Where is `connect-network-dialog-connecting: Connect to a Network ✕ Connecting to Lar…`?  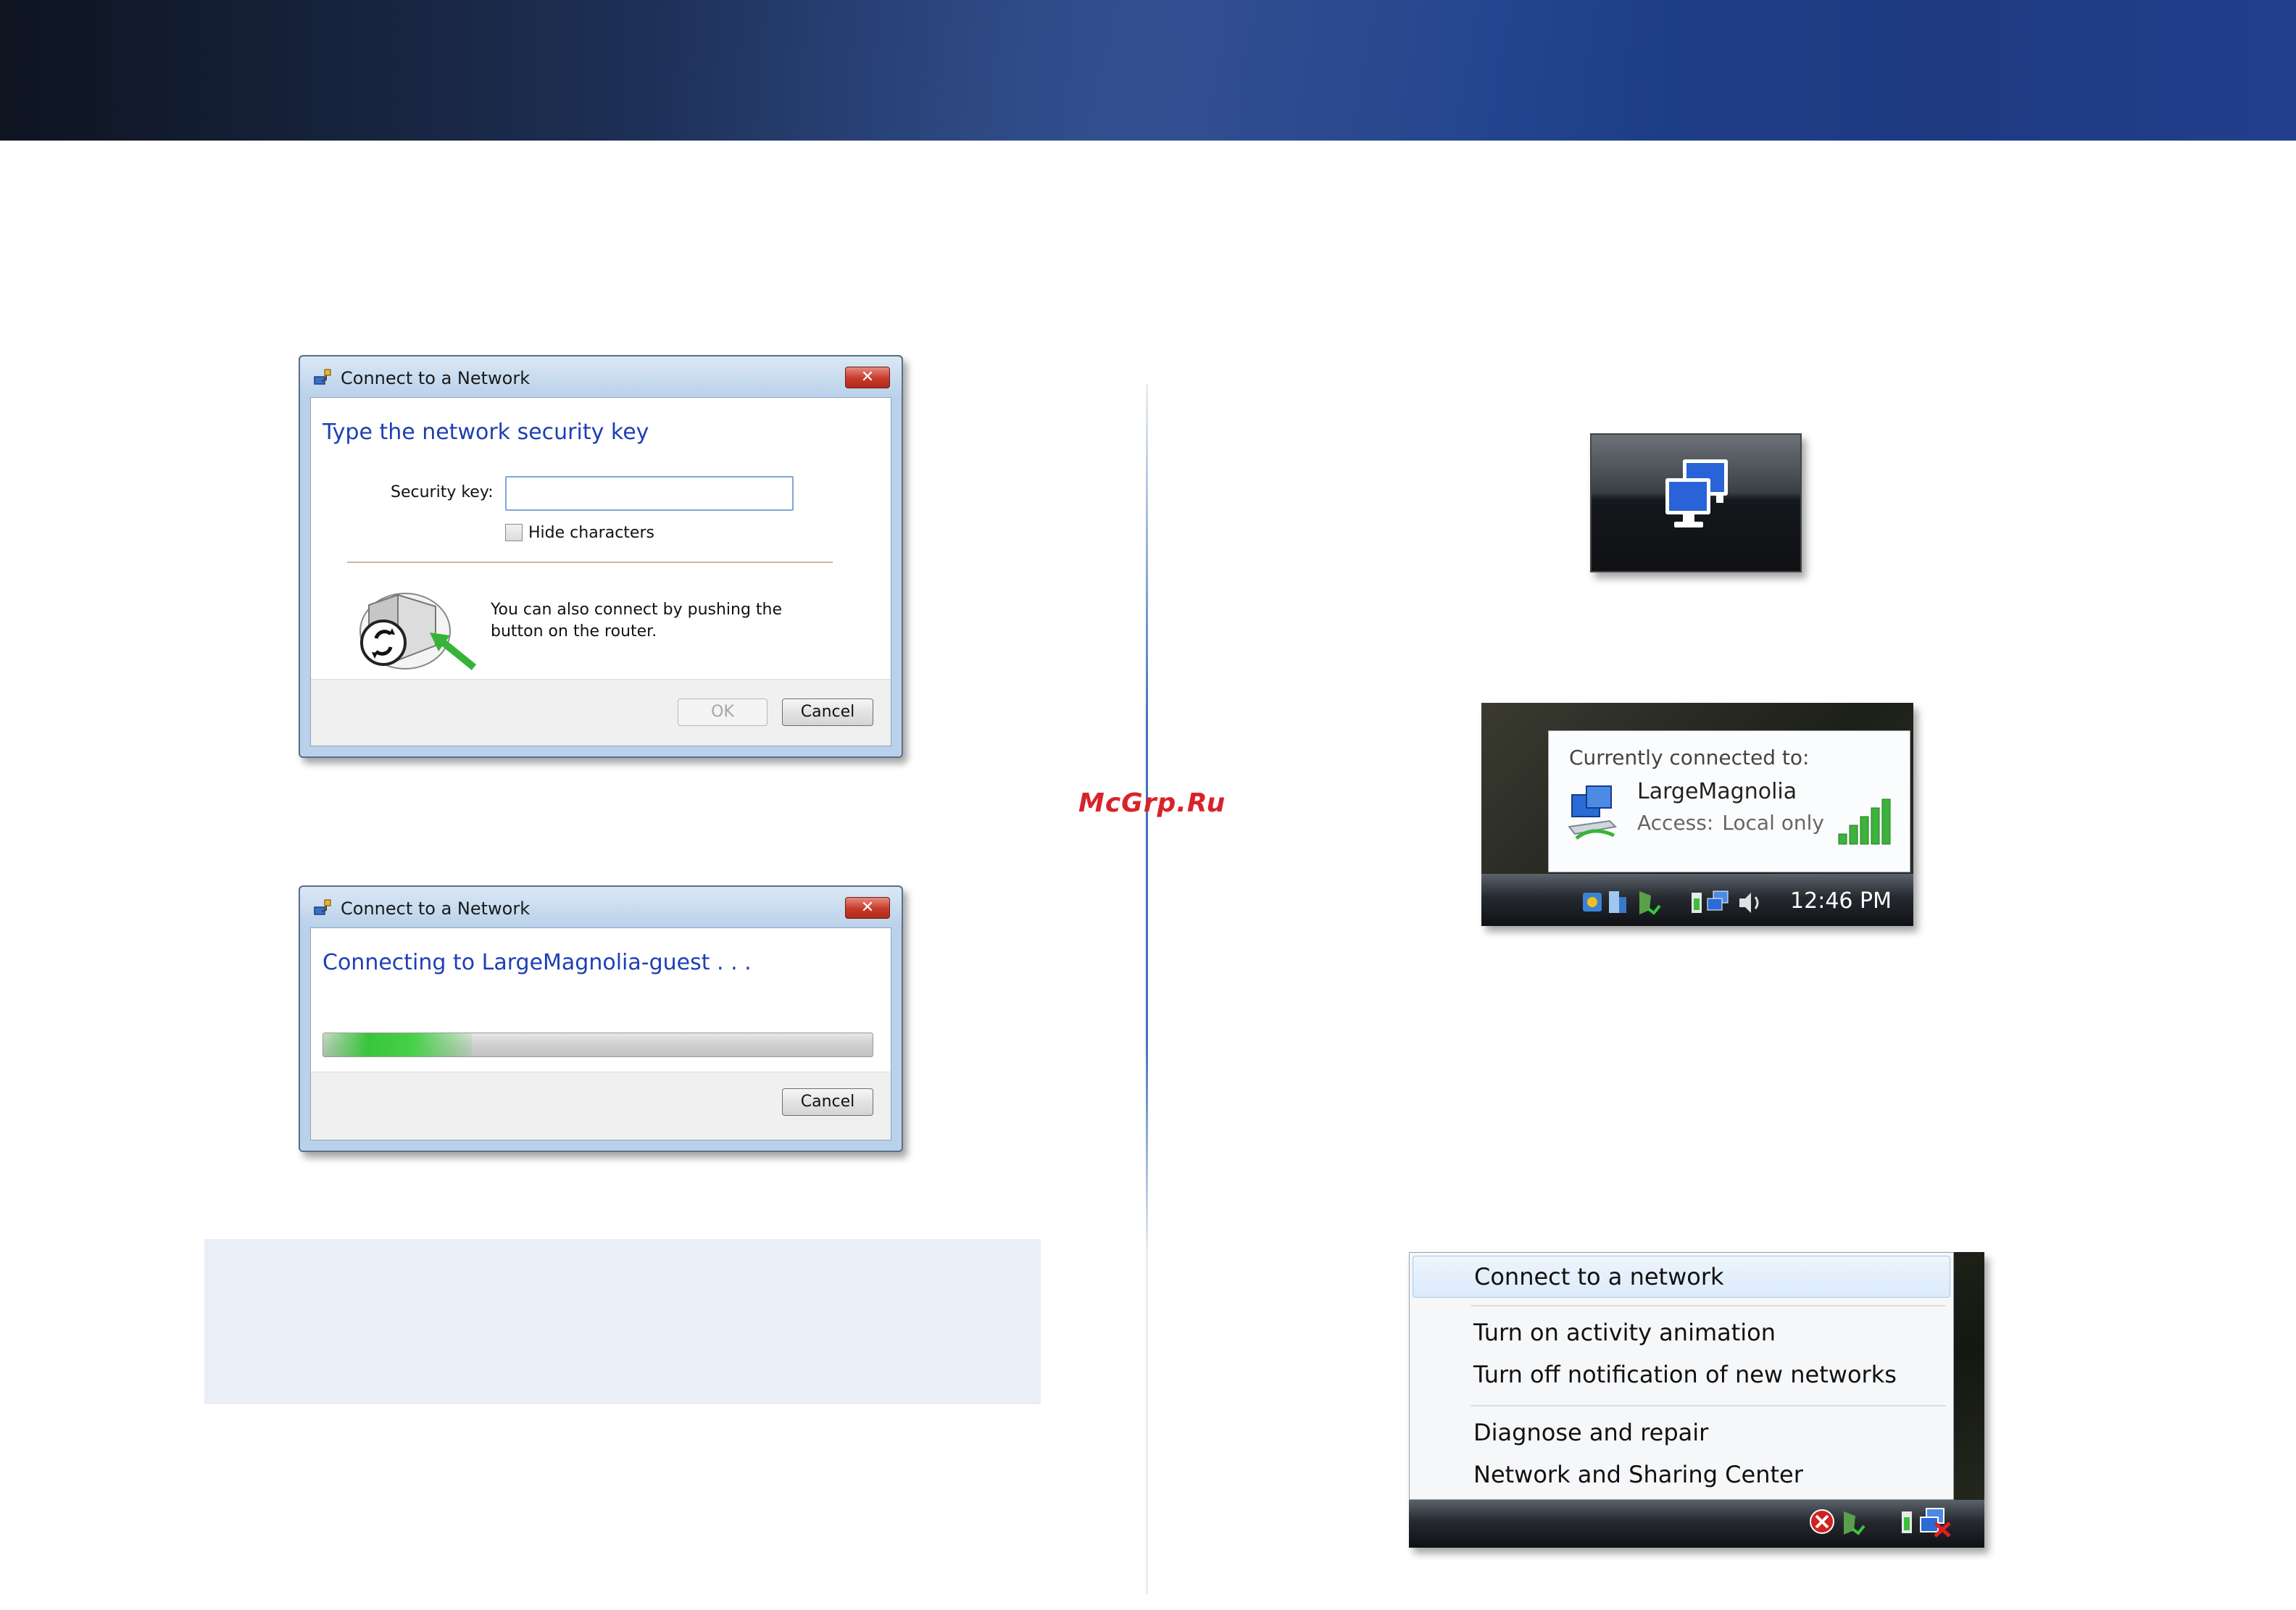 connect-network-dialog-connecting: Connect to a Network ✕ Connecting to Lar… is located at coordinates (601, 1018).